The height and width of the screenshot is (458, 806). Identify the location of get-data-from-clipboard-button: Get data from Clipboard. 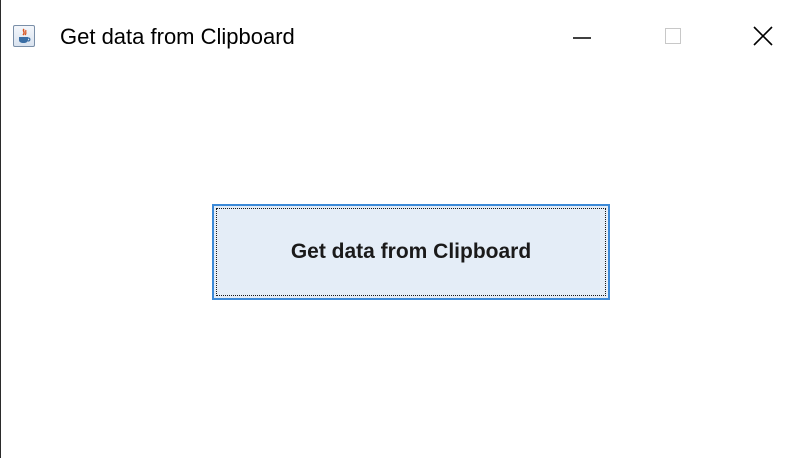
(411, 252).